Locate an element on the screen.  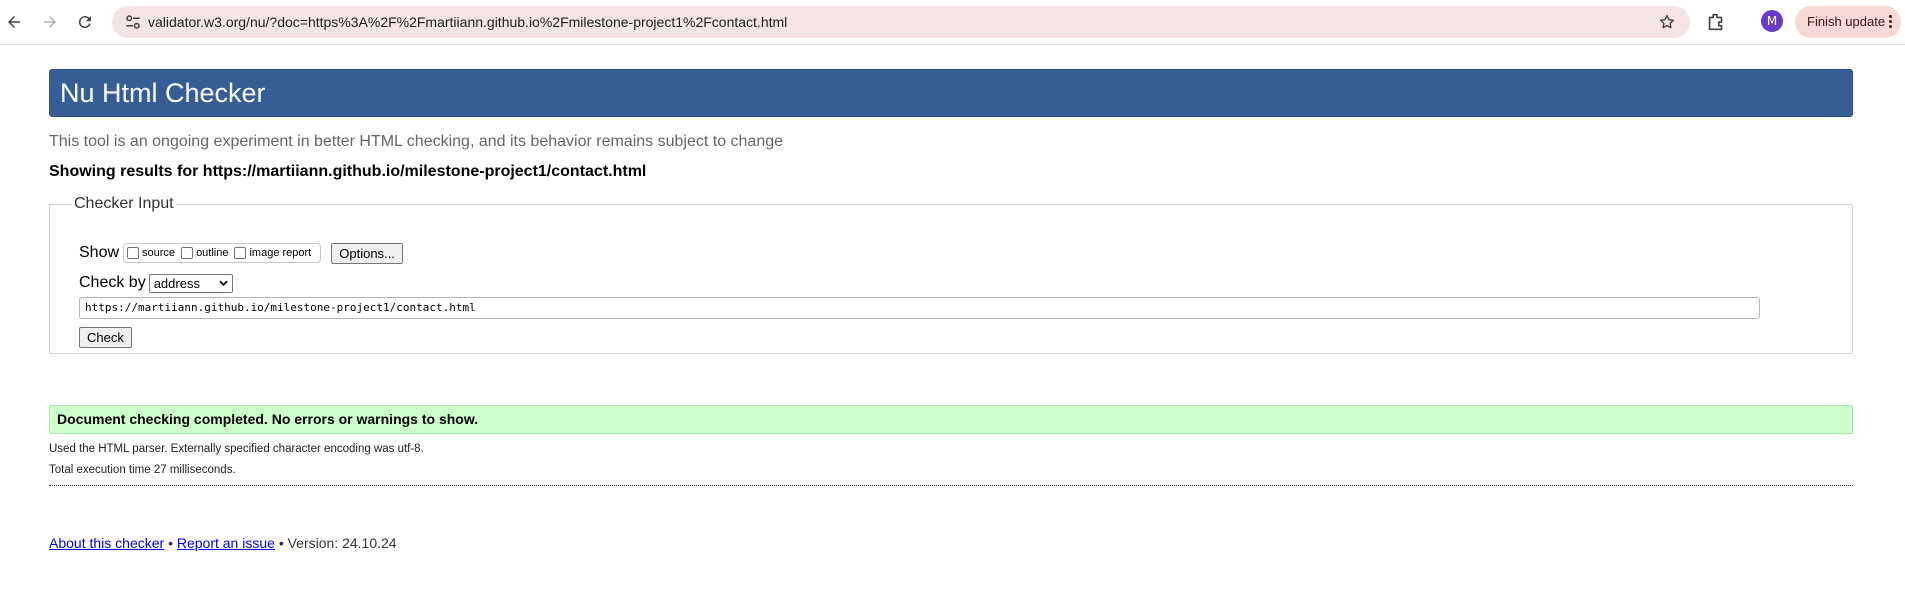
image-report-checkbox is located at coordinates (240, 253).